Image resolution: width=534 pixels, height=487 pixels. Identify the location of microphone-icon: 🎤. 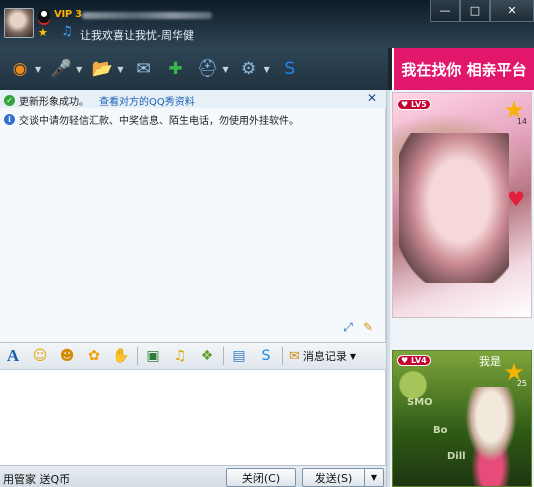
(61, 69).